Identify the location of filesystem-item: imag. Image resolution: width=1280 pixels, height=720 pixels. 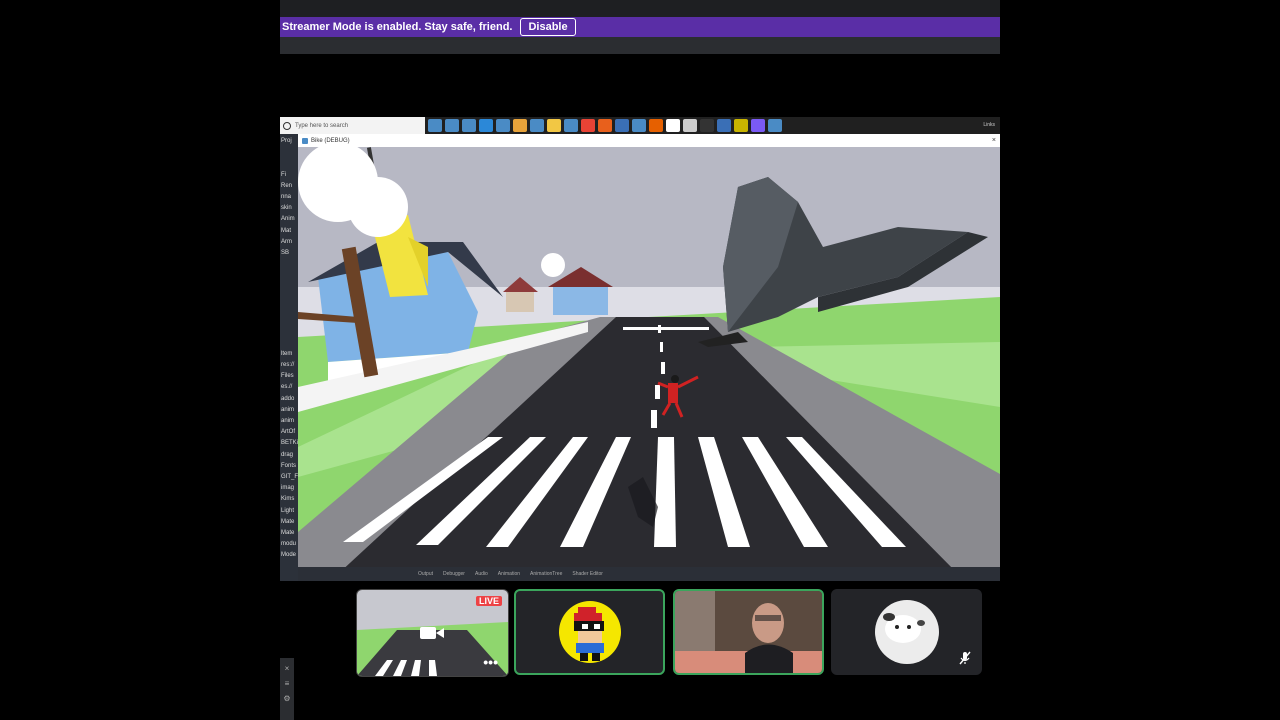
(287, 488).